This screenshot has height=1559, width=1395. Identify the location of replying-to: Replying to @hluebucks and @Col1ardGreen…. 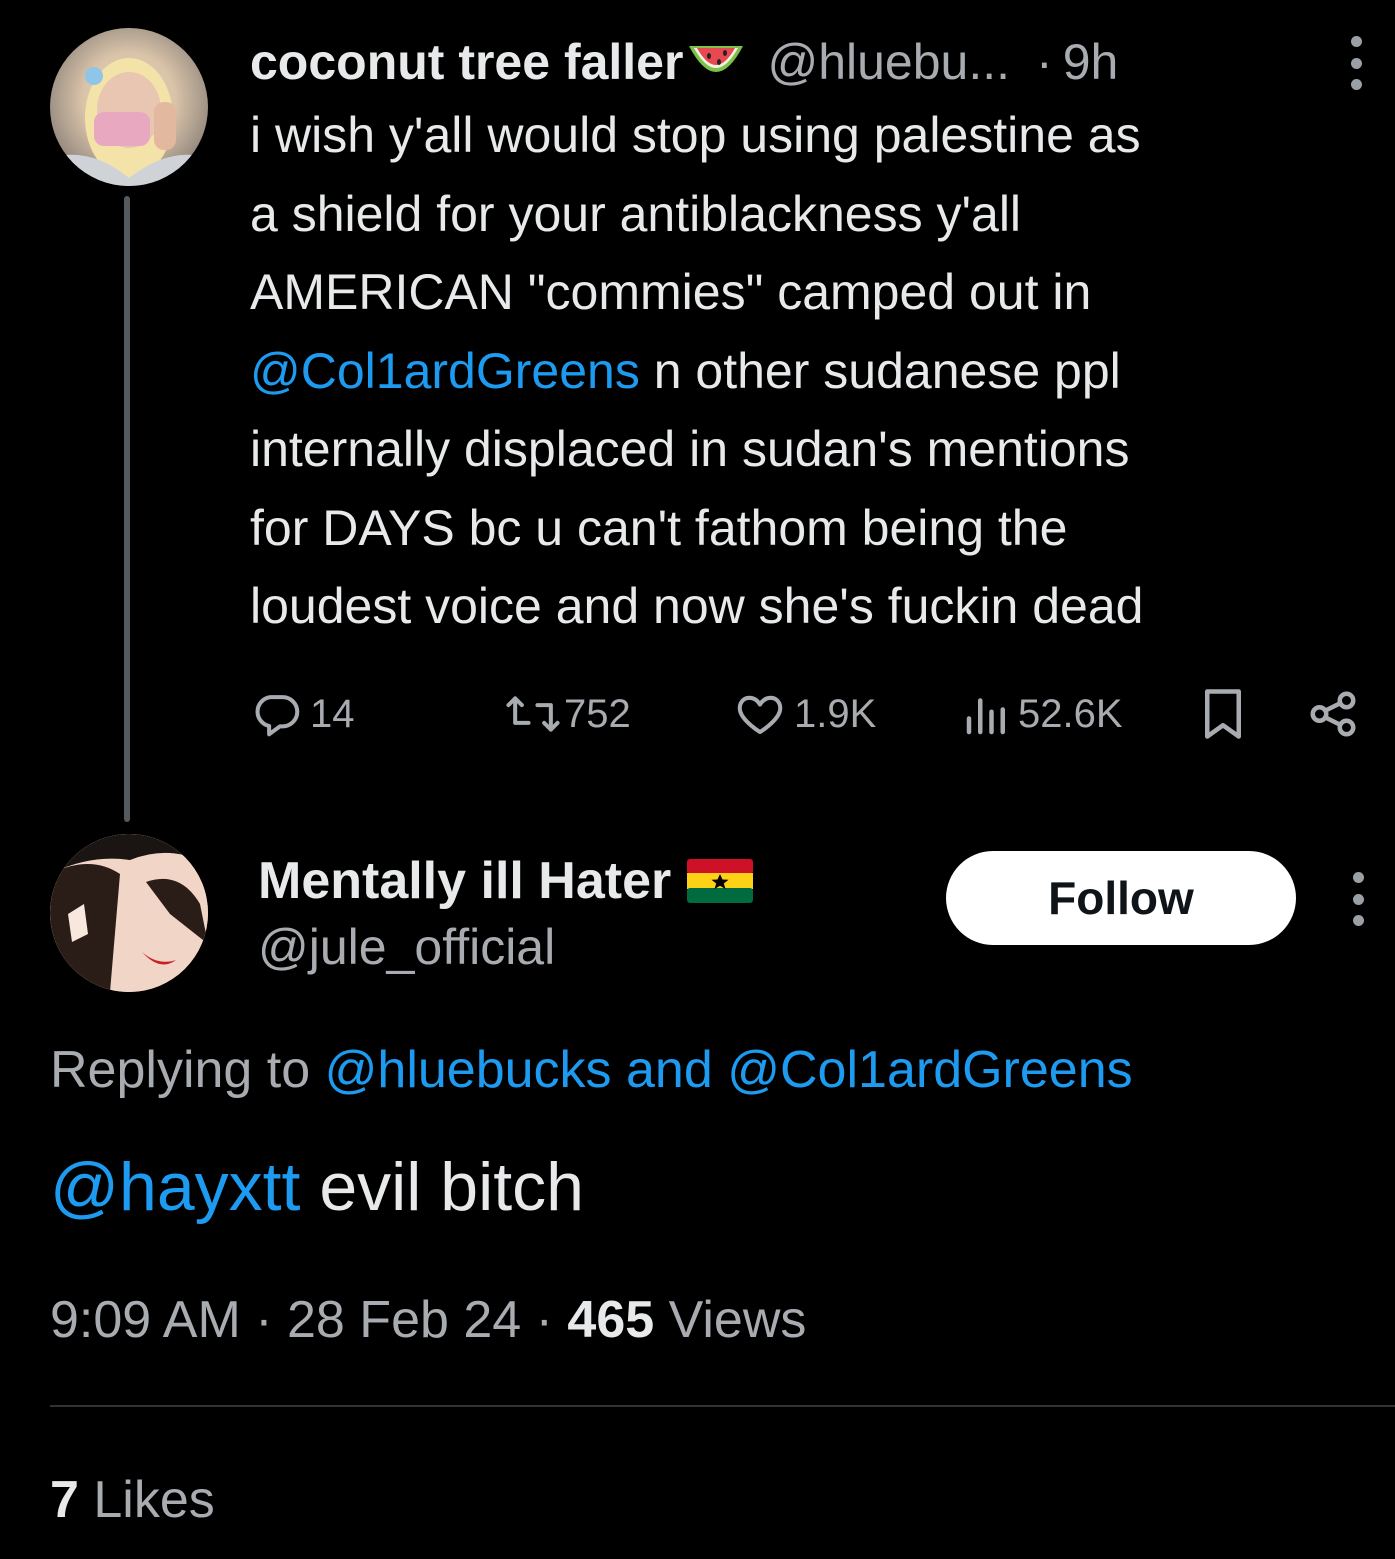
(591, 1070).